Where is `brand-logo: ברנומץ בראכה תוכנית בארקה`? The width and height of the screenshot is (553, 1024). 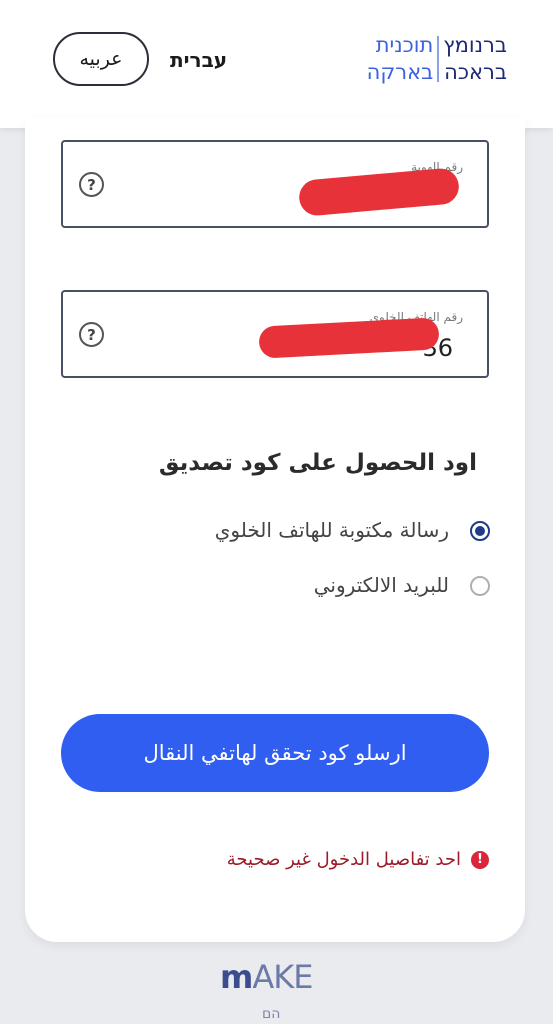
brand-logo: ברנומץ בראכה תוכנית בארקה is located at coordinates (437, 59).